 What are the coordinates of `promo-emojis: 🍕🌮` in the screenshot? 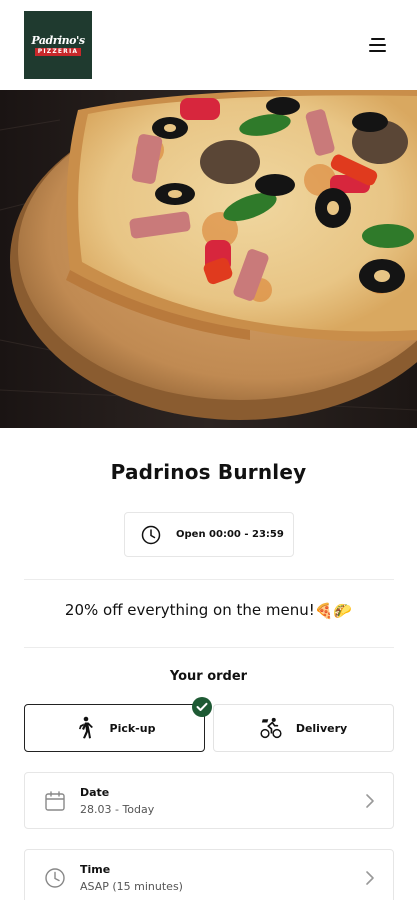 It's located at (333, 610).